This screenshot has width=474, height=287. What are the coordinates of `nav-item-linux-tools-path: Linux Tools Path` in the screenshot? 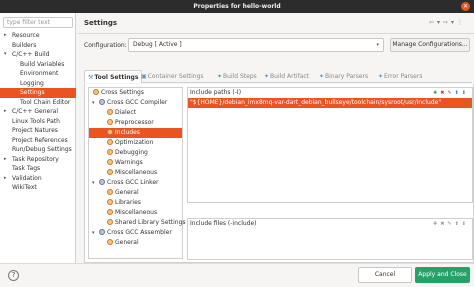 It's located at (38, 122).